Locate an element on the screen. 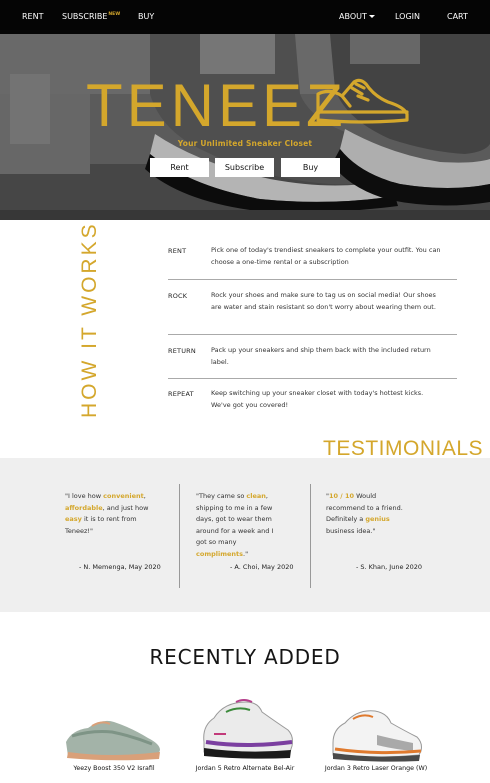  how-it-works-title: HOW IT WORKS is located at coordinates (89, 319).